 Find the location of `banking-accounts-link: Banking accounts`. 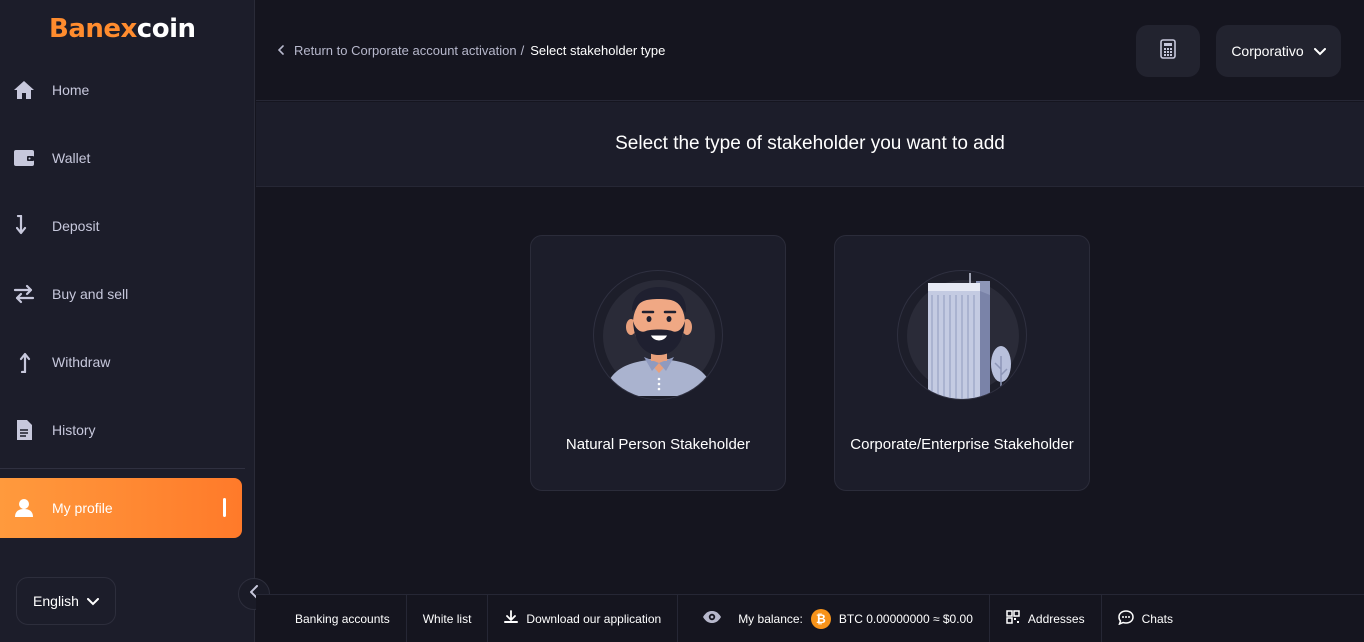

banking-accounts-link: Banking accounts is located at coordinates (331, 618).